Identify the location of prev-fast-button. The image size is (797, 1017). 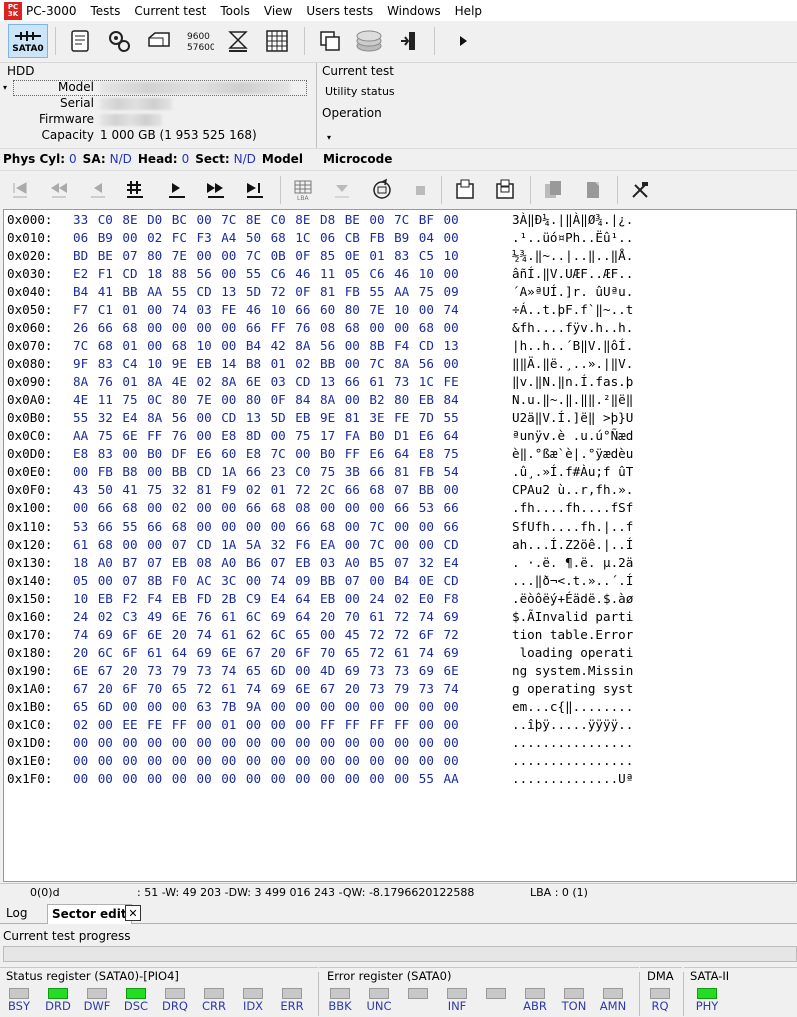
(59, 190).